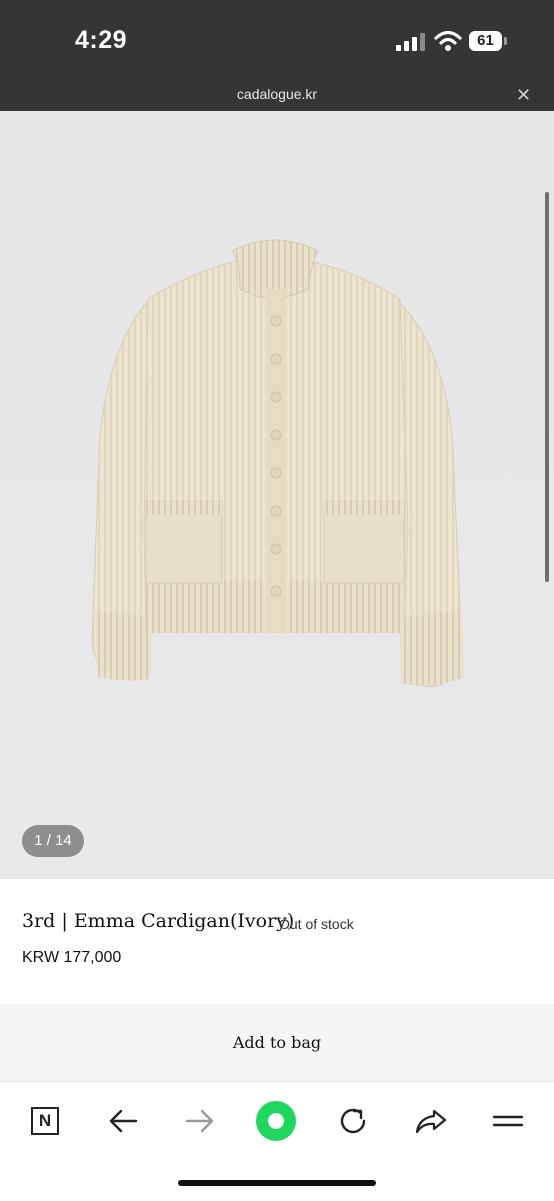 This screenshot has height=1201, width=554. I want to click on stock-status: Out of stock, so click(316, 924).